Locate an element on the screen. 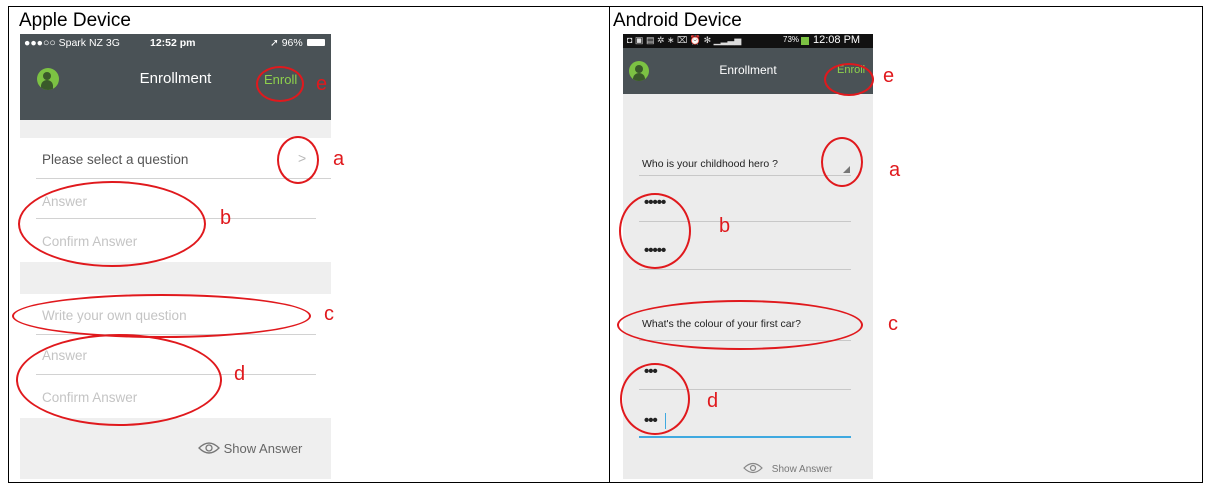 The image size is (1209, 483). android-status-bar: ◘ ▣ ▤ ✲ ∗ ⌧ ⏰ ✻ ▁▂▃▅ 73% 12:08 PM is located at coordinates (748, 41).